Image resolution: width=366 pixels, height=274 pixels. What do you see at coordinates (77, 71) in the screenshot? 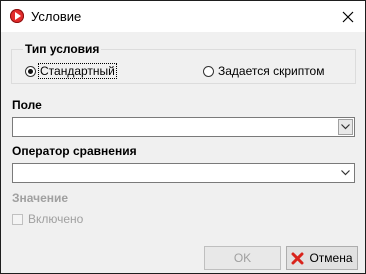
I see `radio-standard-label: Стандартный` at bounding box center [77, 71].